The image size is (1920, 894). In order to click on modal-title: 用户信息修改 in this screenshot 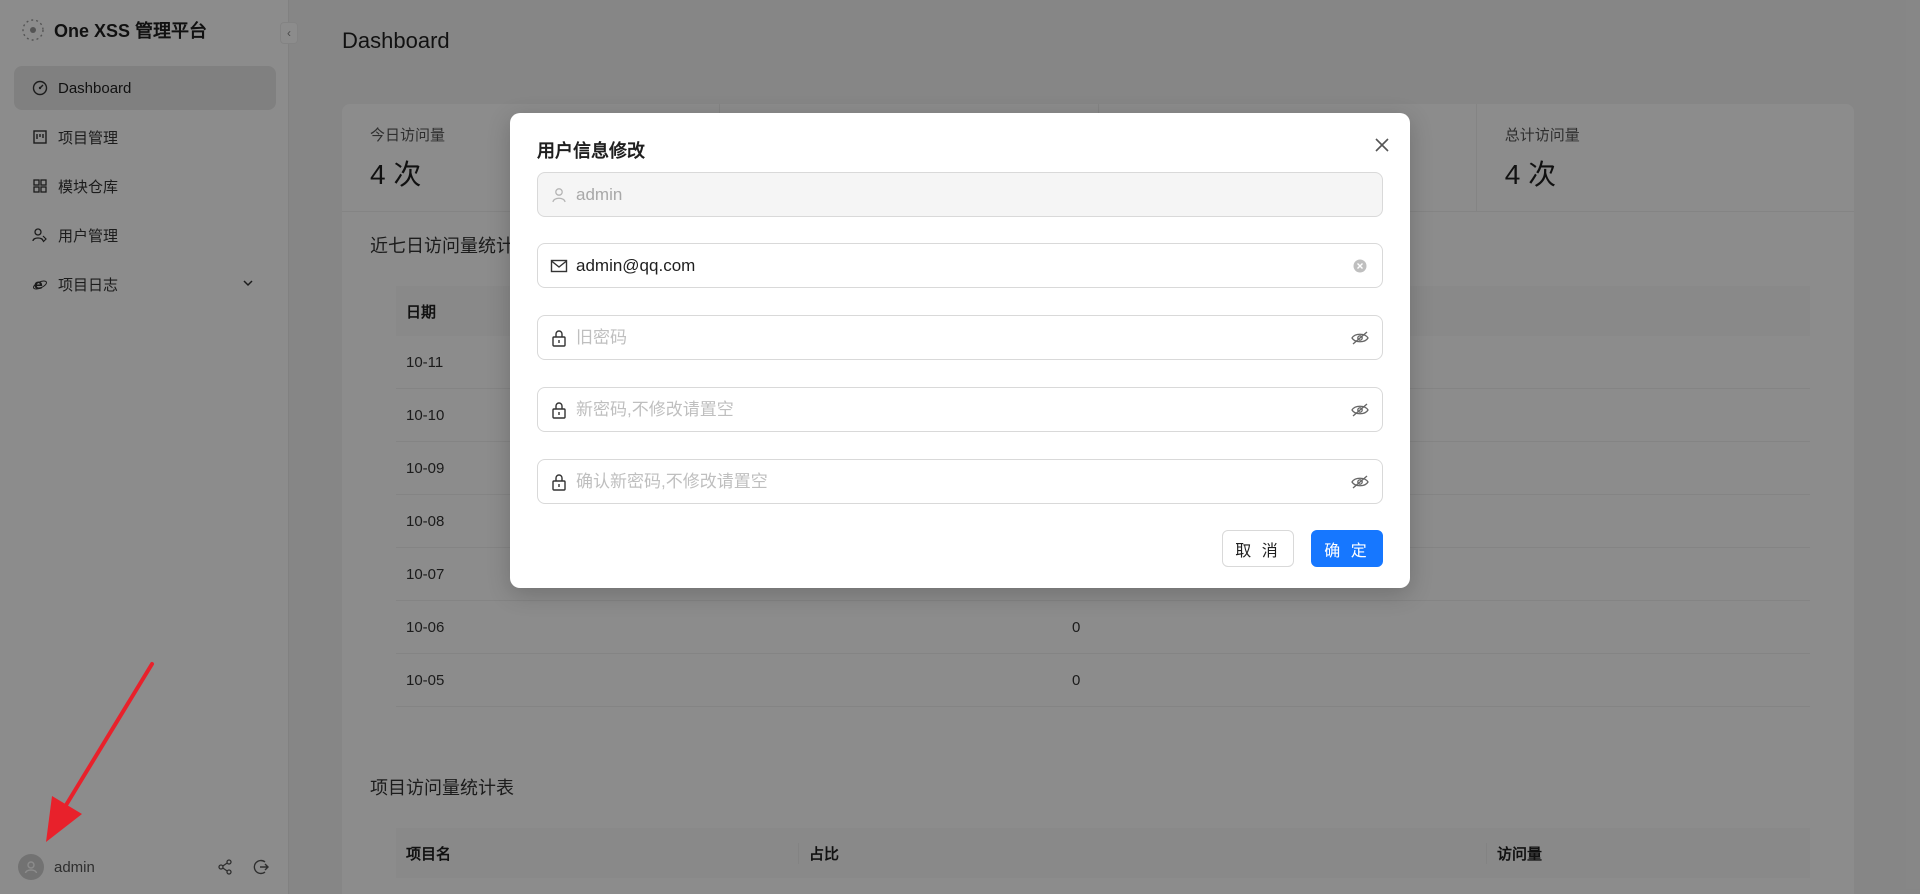, I will do `click(591, 151)`.